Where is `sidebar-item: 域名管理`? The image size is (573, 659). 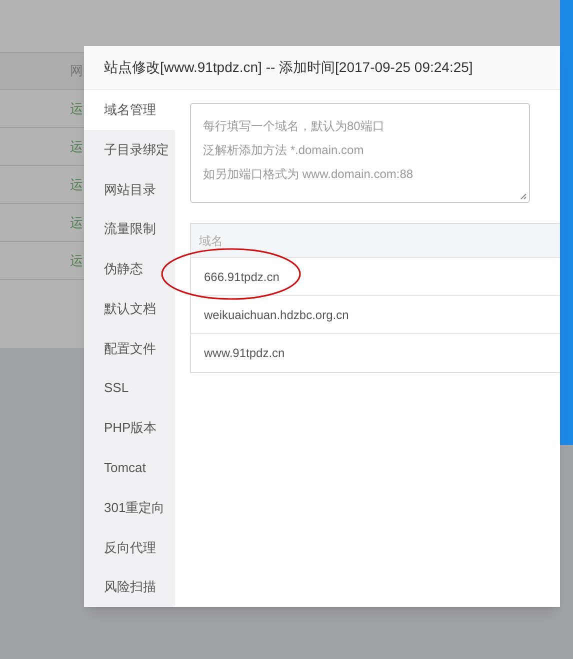
sidebar-item: 域名管理 is located at coordinates (129, 110).